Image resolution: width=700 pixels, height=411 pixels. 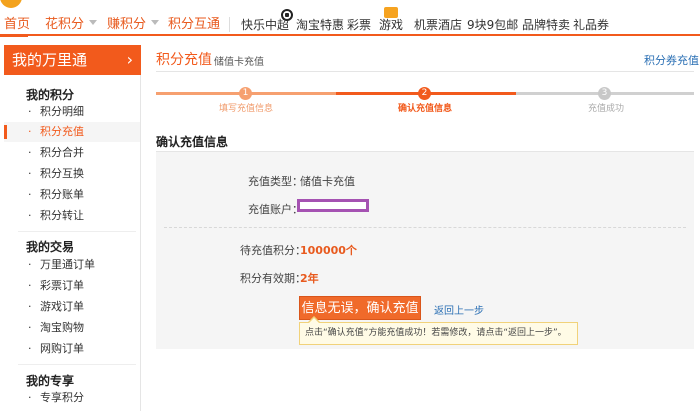 I want to click on sidebar-group-title: 我的专享, so click(x=50, y=381).